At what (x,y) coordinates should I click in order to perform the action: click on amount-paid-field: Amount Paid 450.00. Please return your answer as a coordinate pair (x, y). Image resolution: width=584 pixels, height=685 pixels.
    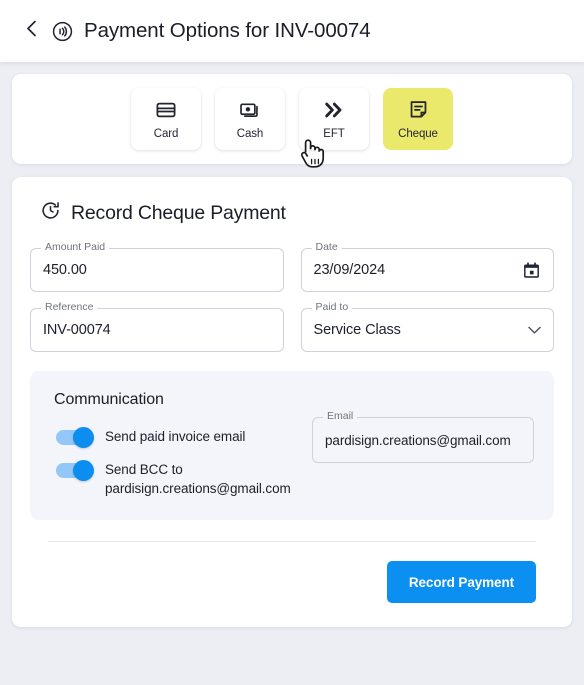
    Looking at the image, I should click on (157, 267).